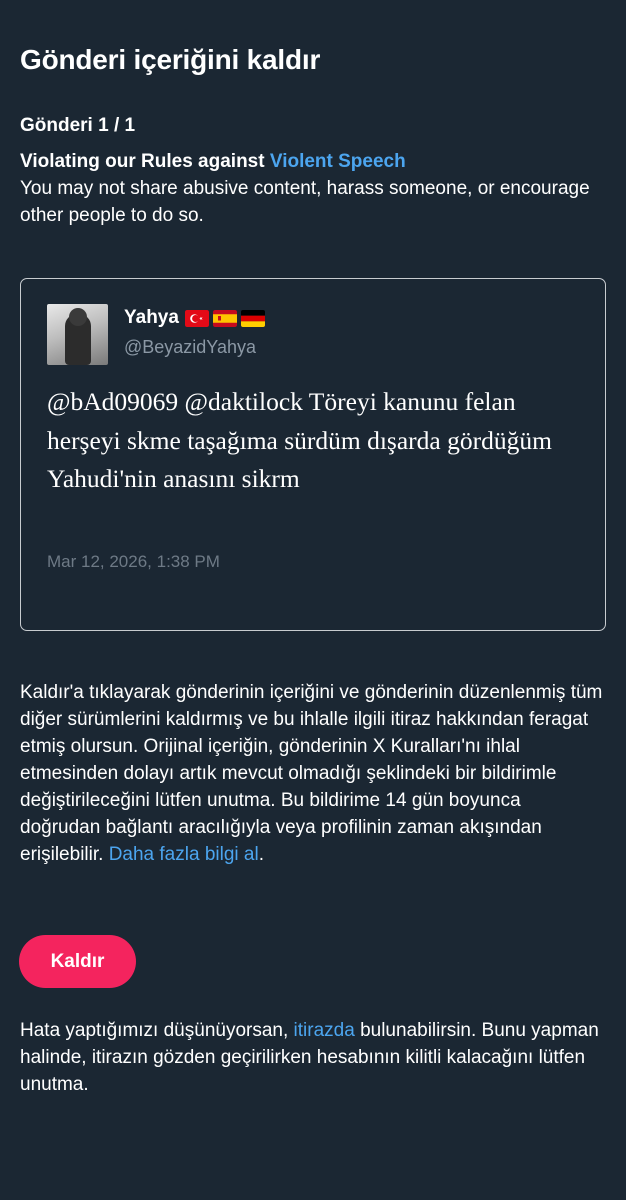 This screenshot has width=626, height=1200. Describe the element at coordinates (157, 1030) in the screenshot. I see `appeal-prefix: Hata yaptığımızı düşünüyorsan,` at that location.